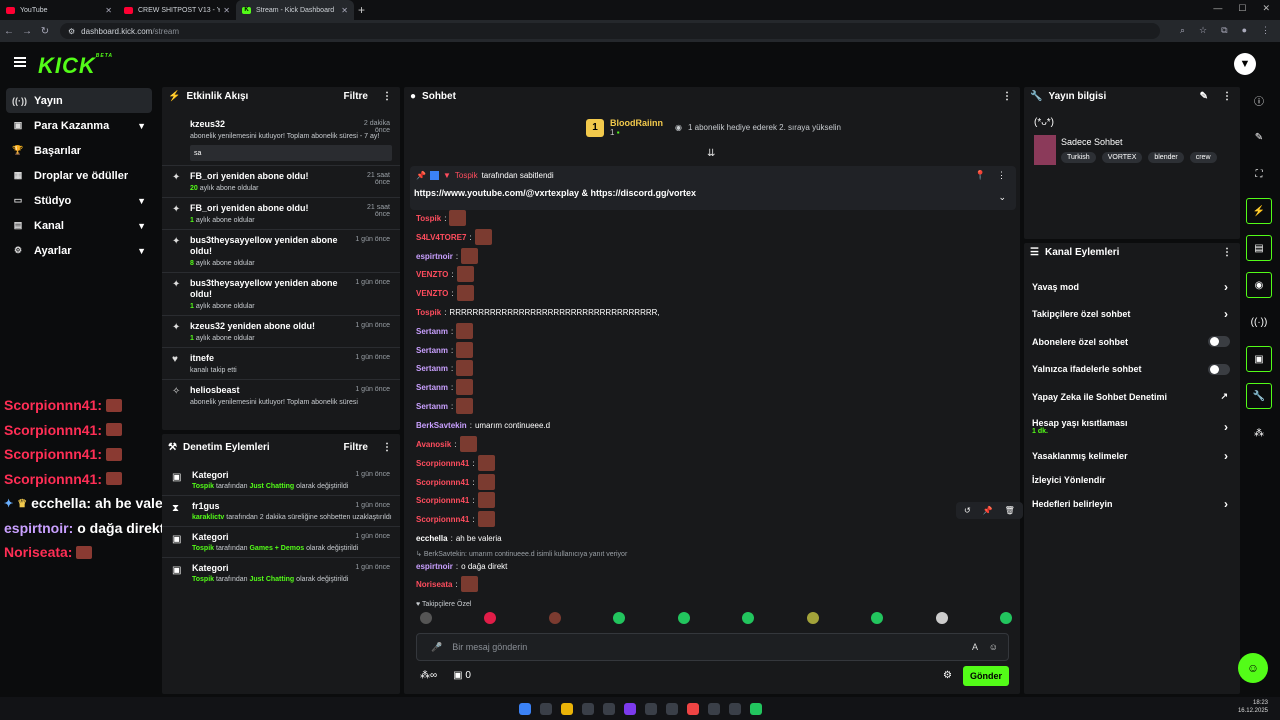  What do you see at coordinates (1002, 197) in the screenshot?
I see `chevron-down-icon: ⌄` at bounding box center [1002, 197].